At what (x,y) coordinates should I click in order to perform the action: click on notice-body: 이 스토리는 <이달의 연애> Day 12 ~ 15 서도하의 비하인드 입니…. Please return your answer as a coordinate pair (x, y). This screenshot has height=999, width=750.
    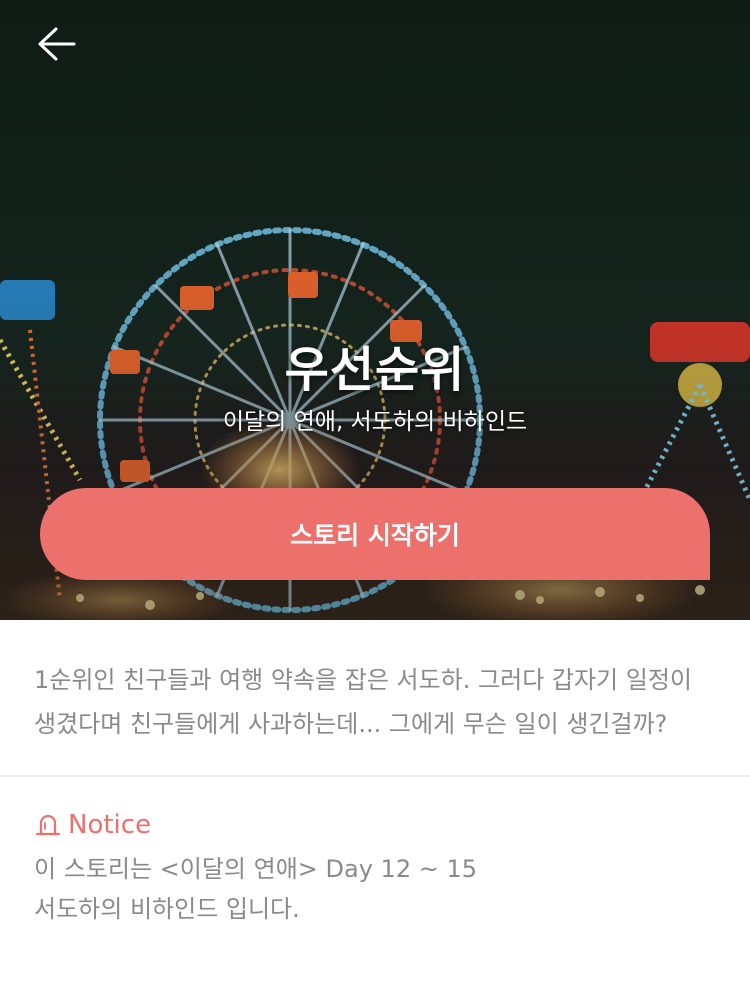
    Looking at the image, I should click on (375, 889).